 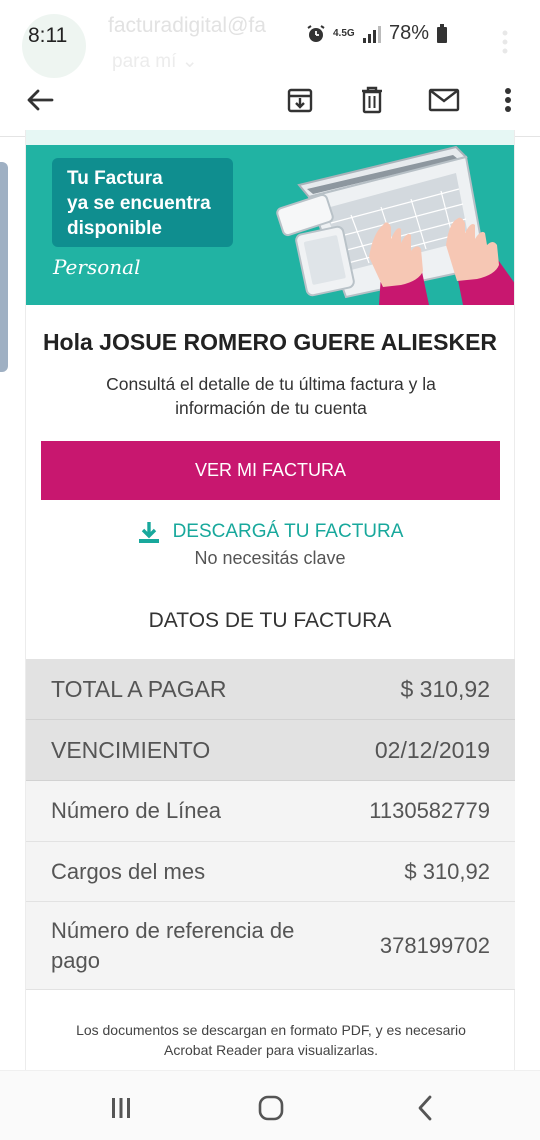 I want to click on detail-label: Cargos del mes, so click(x=128, y=871).